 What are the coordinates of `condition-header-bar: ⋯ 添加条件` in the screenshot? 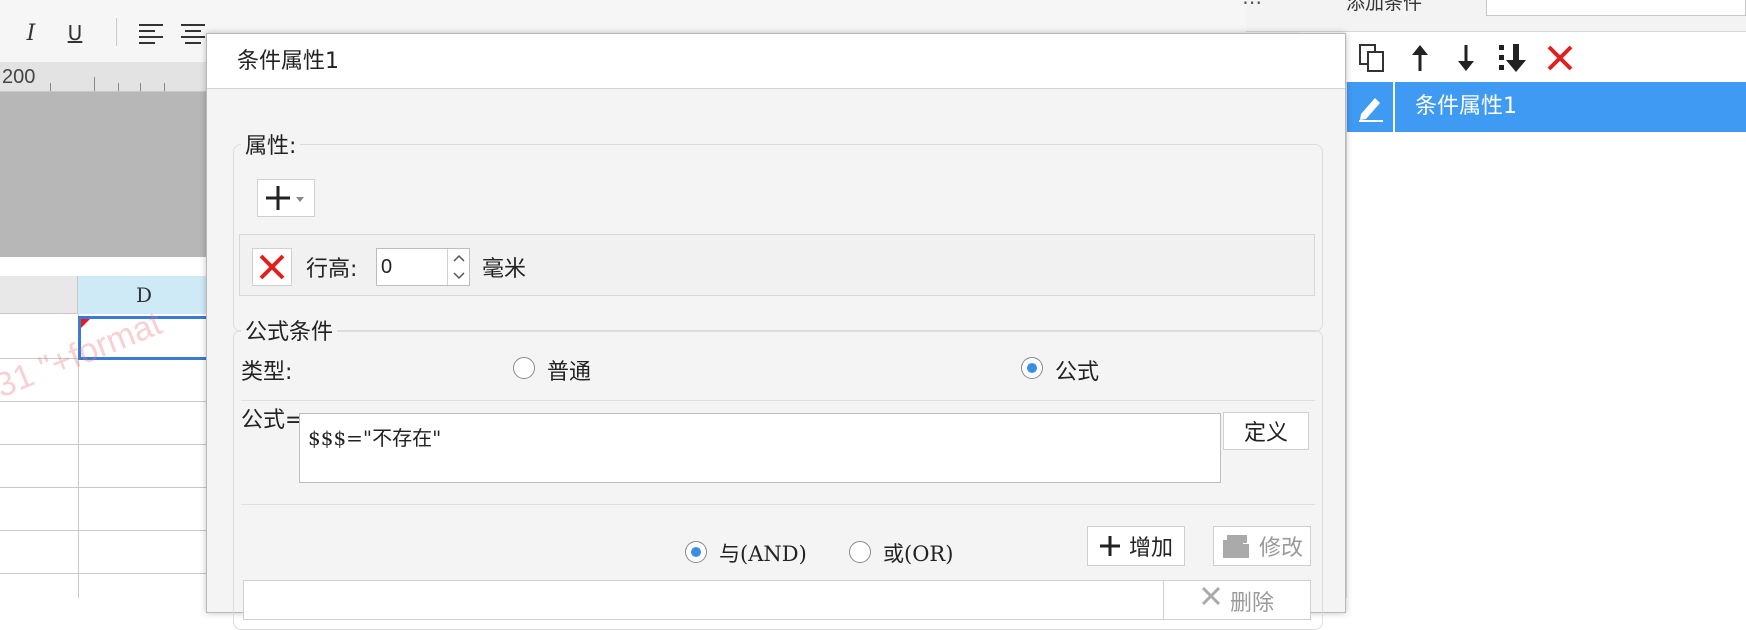 It's located at (1494, 16).